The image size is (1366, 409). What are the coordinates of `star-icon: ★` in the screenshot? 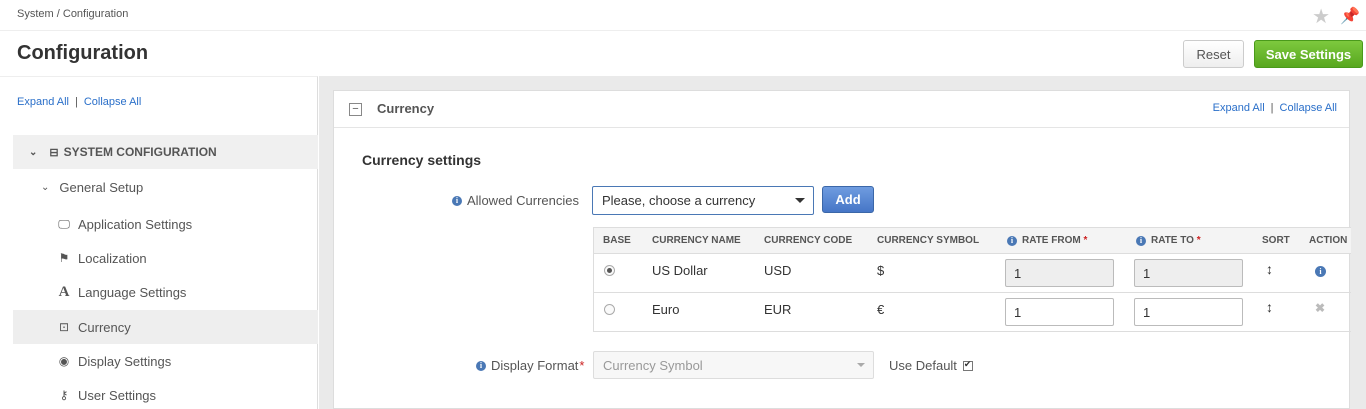 It's located at (1321, 16).